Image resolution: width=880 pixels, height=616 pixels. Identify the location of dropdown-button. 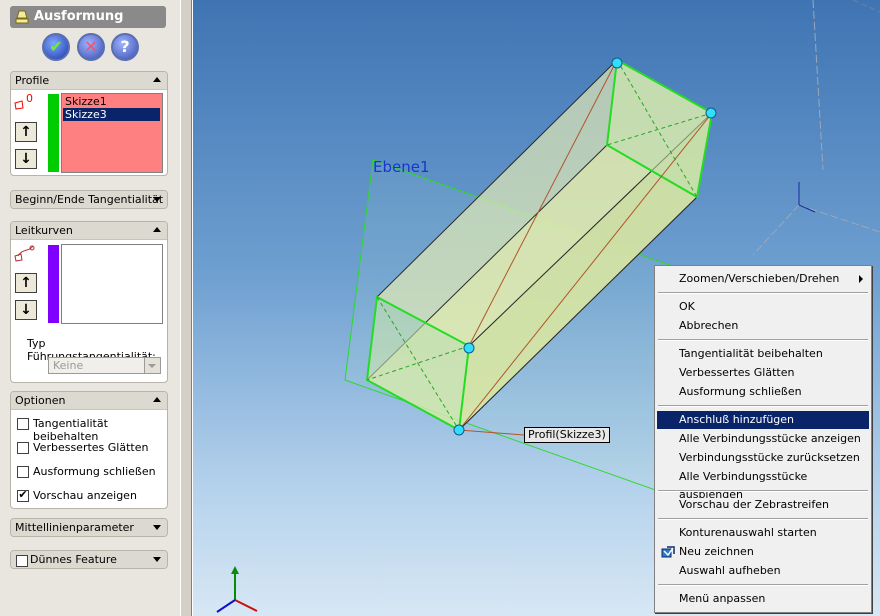
(152, 365).